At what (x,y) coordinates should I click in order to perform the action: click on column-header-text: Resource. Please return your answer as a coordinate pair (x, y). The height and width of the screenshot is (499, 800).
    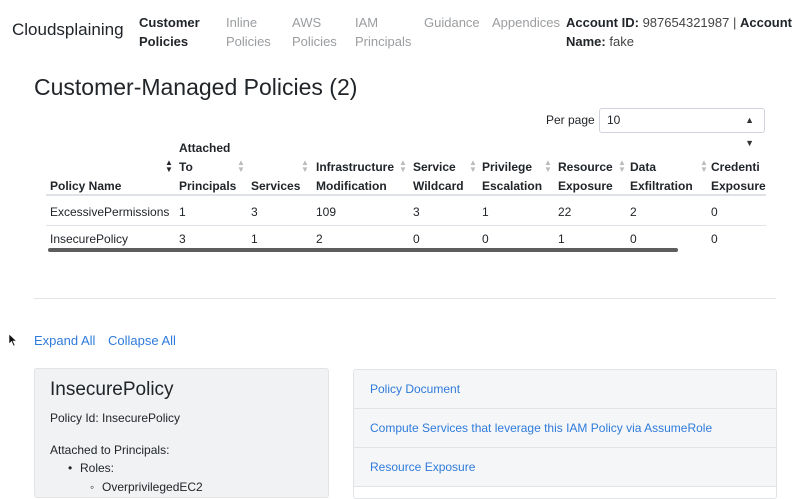
    Looking at the image, I should click on (585, 167).